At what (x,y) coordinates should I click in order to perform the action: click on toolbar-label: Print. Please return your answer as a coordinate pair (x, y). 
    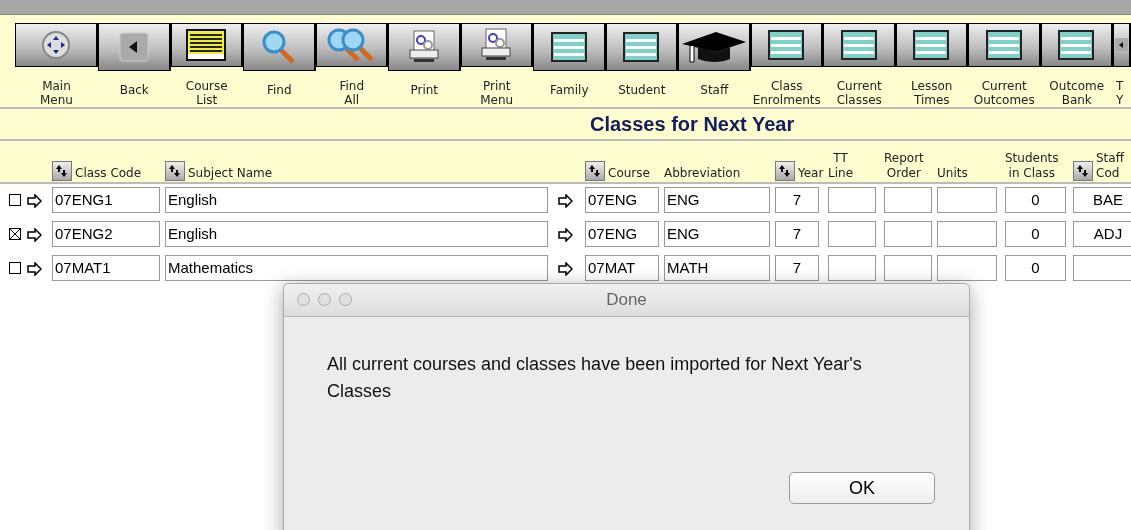
    Looking at the image, I should click on (424, 90).